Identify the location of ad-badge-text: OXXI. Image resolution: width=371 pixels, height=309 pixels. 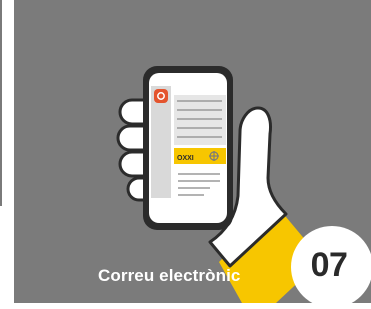
(185, 158).